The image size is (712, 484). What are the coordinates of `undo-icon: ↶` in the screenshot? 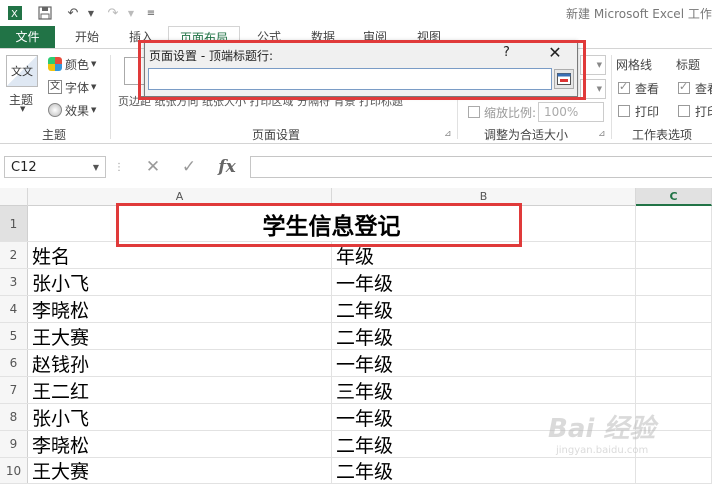 It's located at (73, 13).